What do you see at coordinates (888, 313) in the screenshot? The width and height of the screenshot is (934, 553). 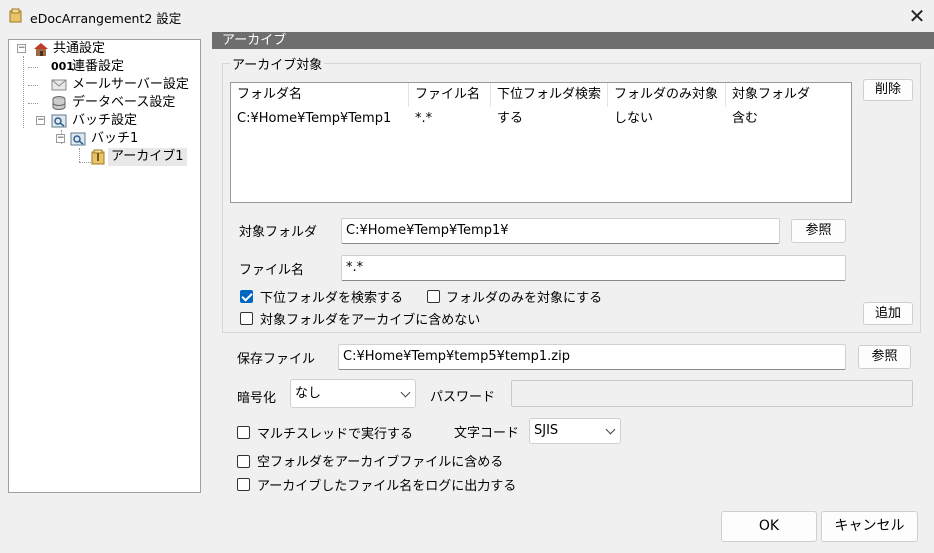 I see `add-button: 追加` at bounding box center [888, 313].